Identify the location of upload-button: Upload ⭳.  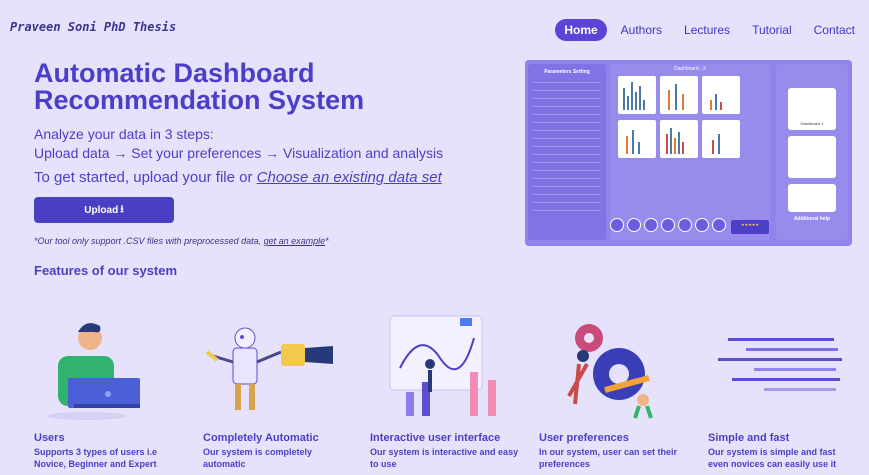
(104, 210).